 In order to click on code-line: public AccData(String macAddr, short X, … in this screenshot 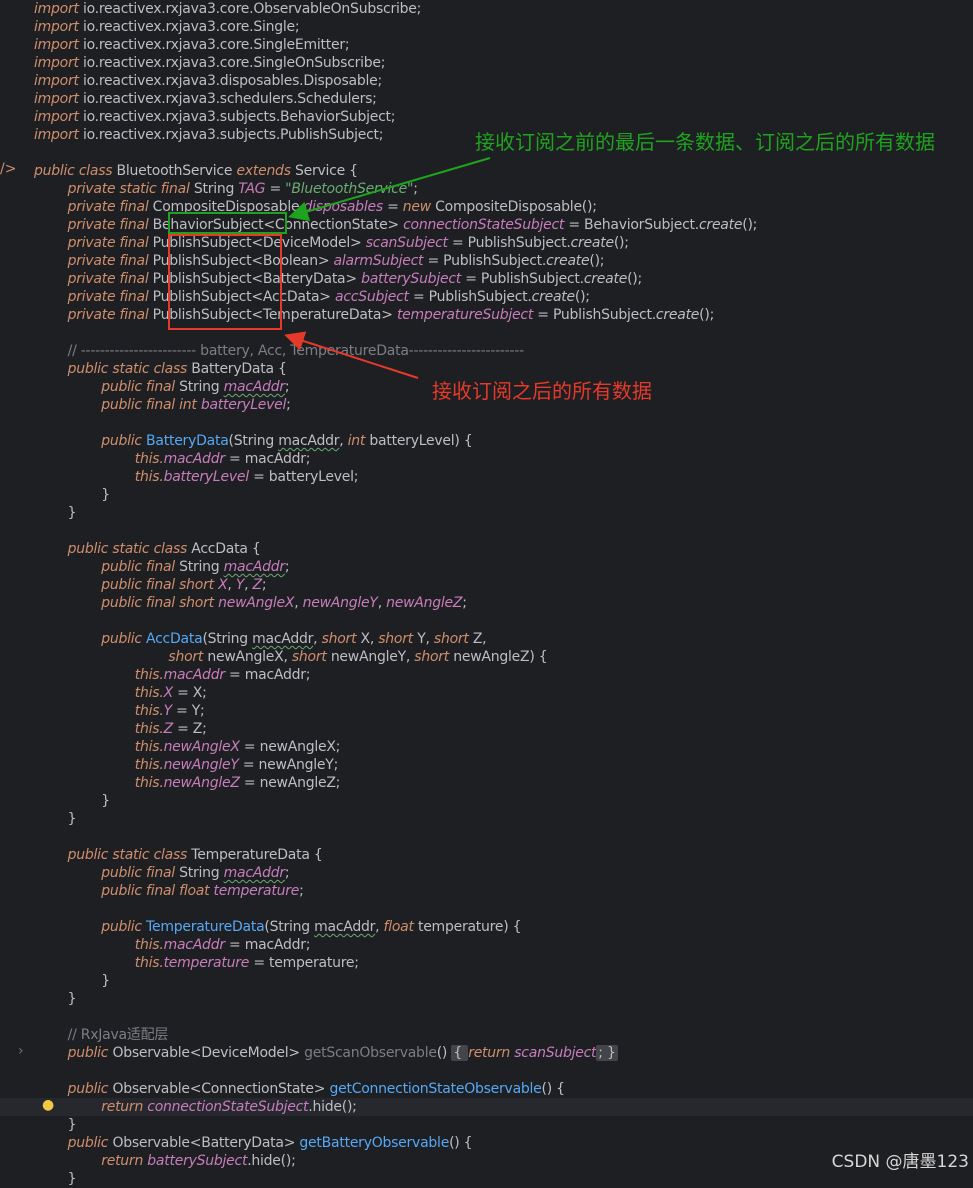, I will do `click(260, 639)`.